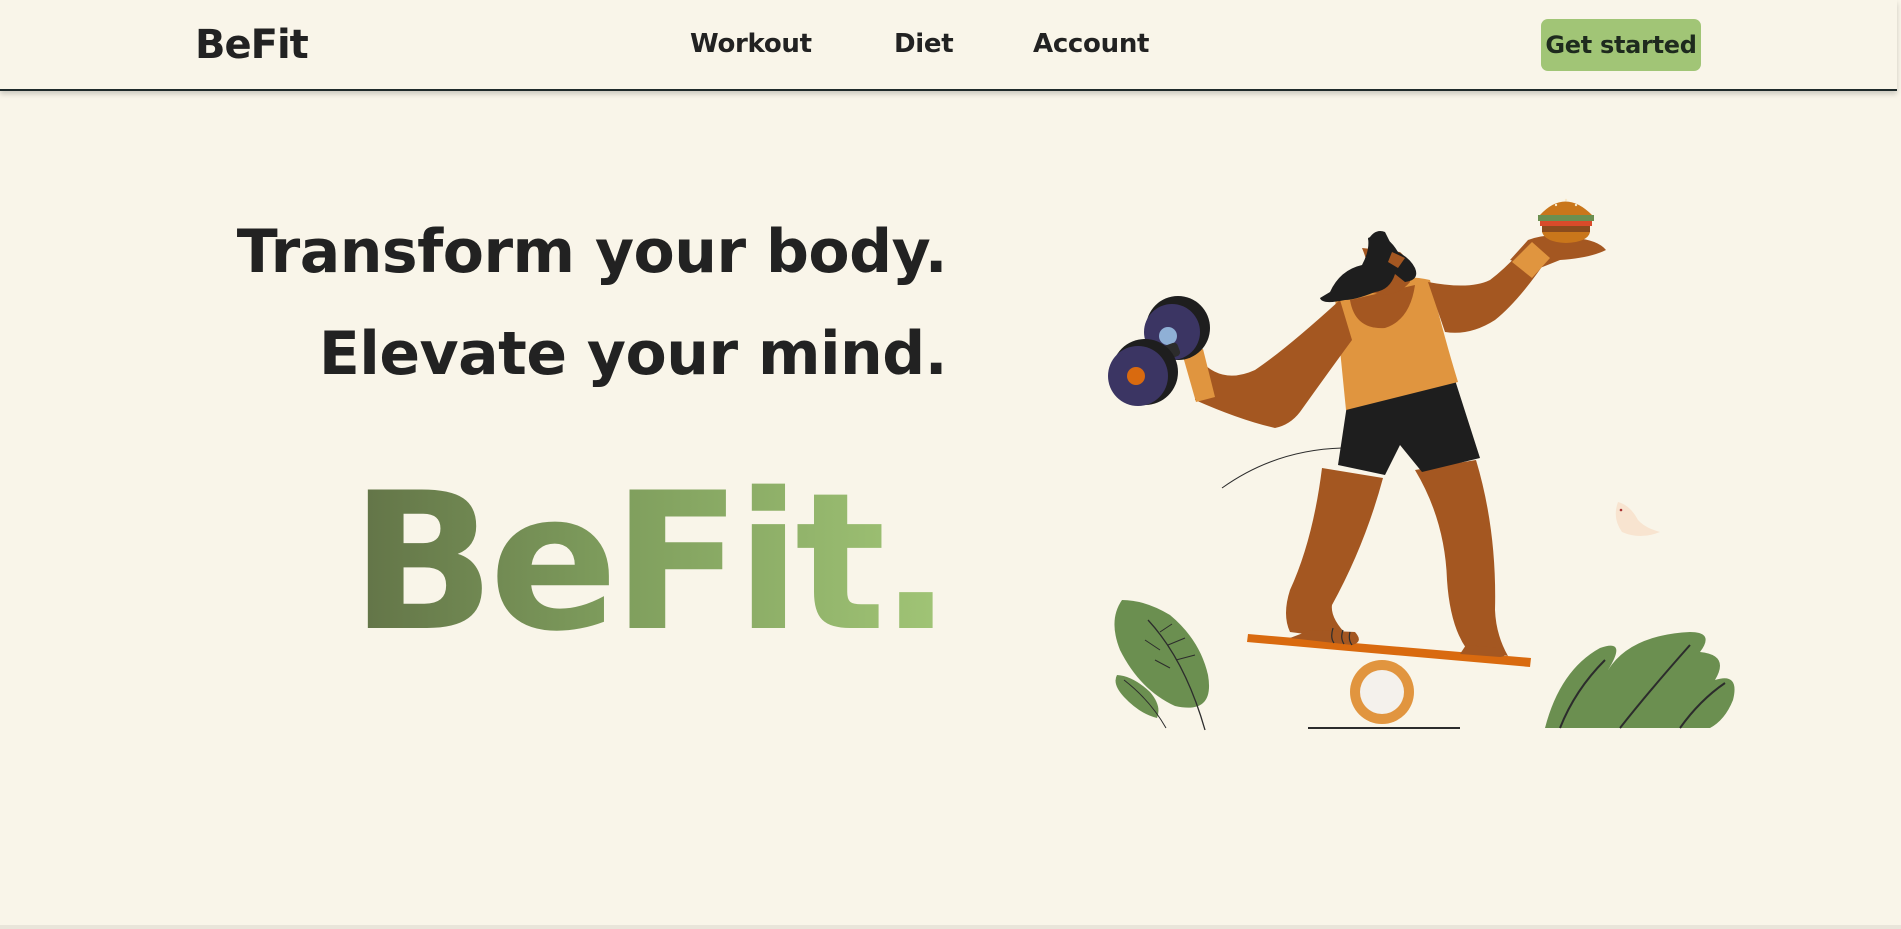 This screenshot has height=929, width=1901. Describe the element at coordinates (1091, 44) in the screenshot. I see `nav-link-account: Account` at that location.